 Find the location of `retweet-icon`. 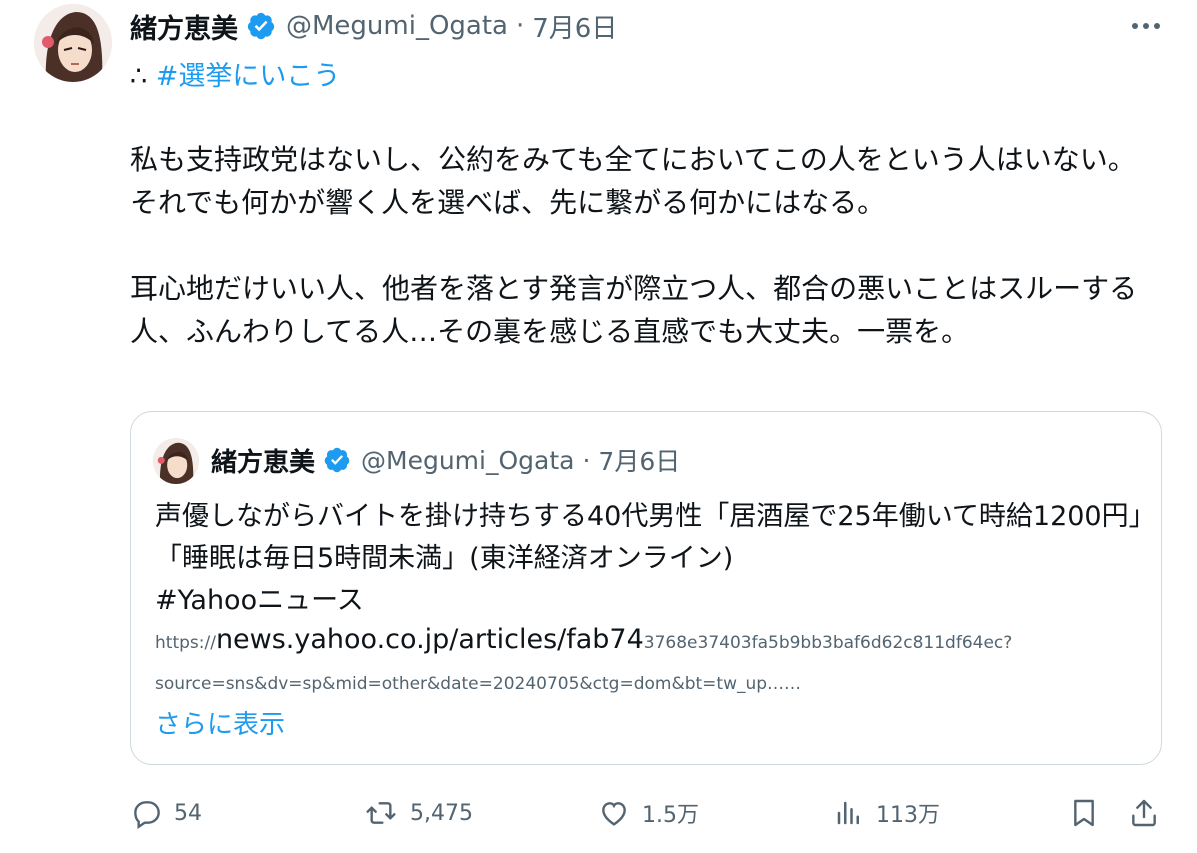

retweet-icon is located at coordinates (381, 813).